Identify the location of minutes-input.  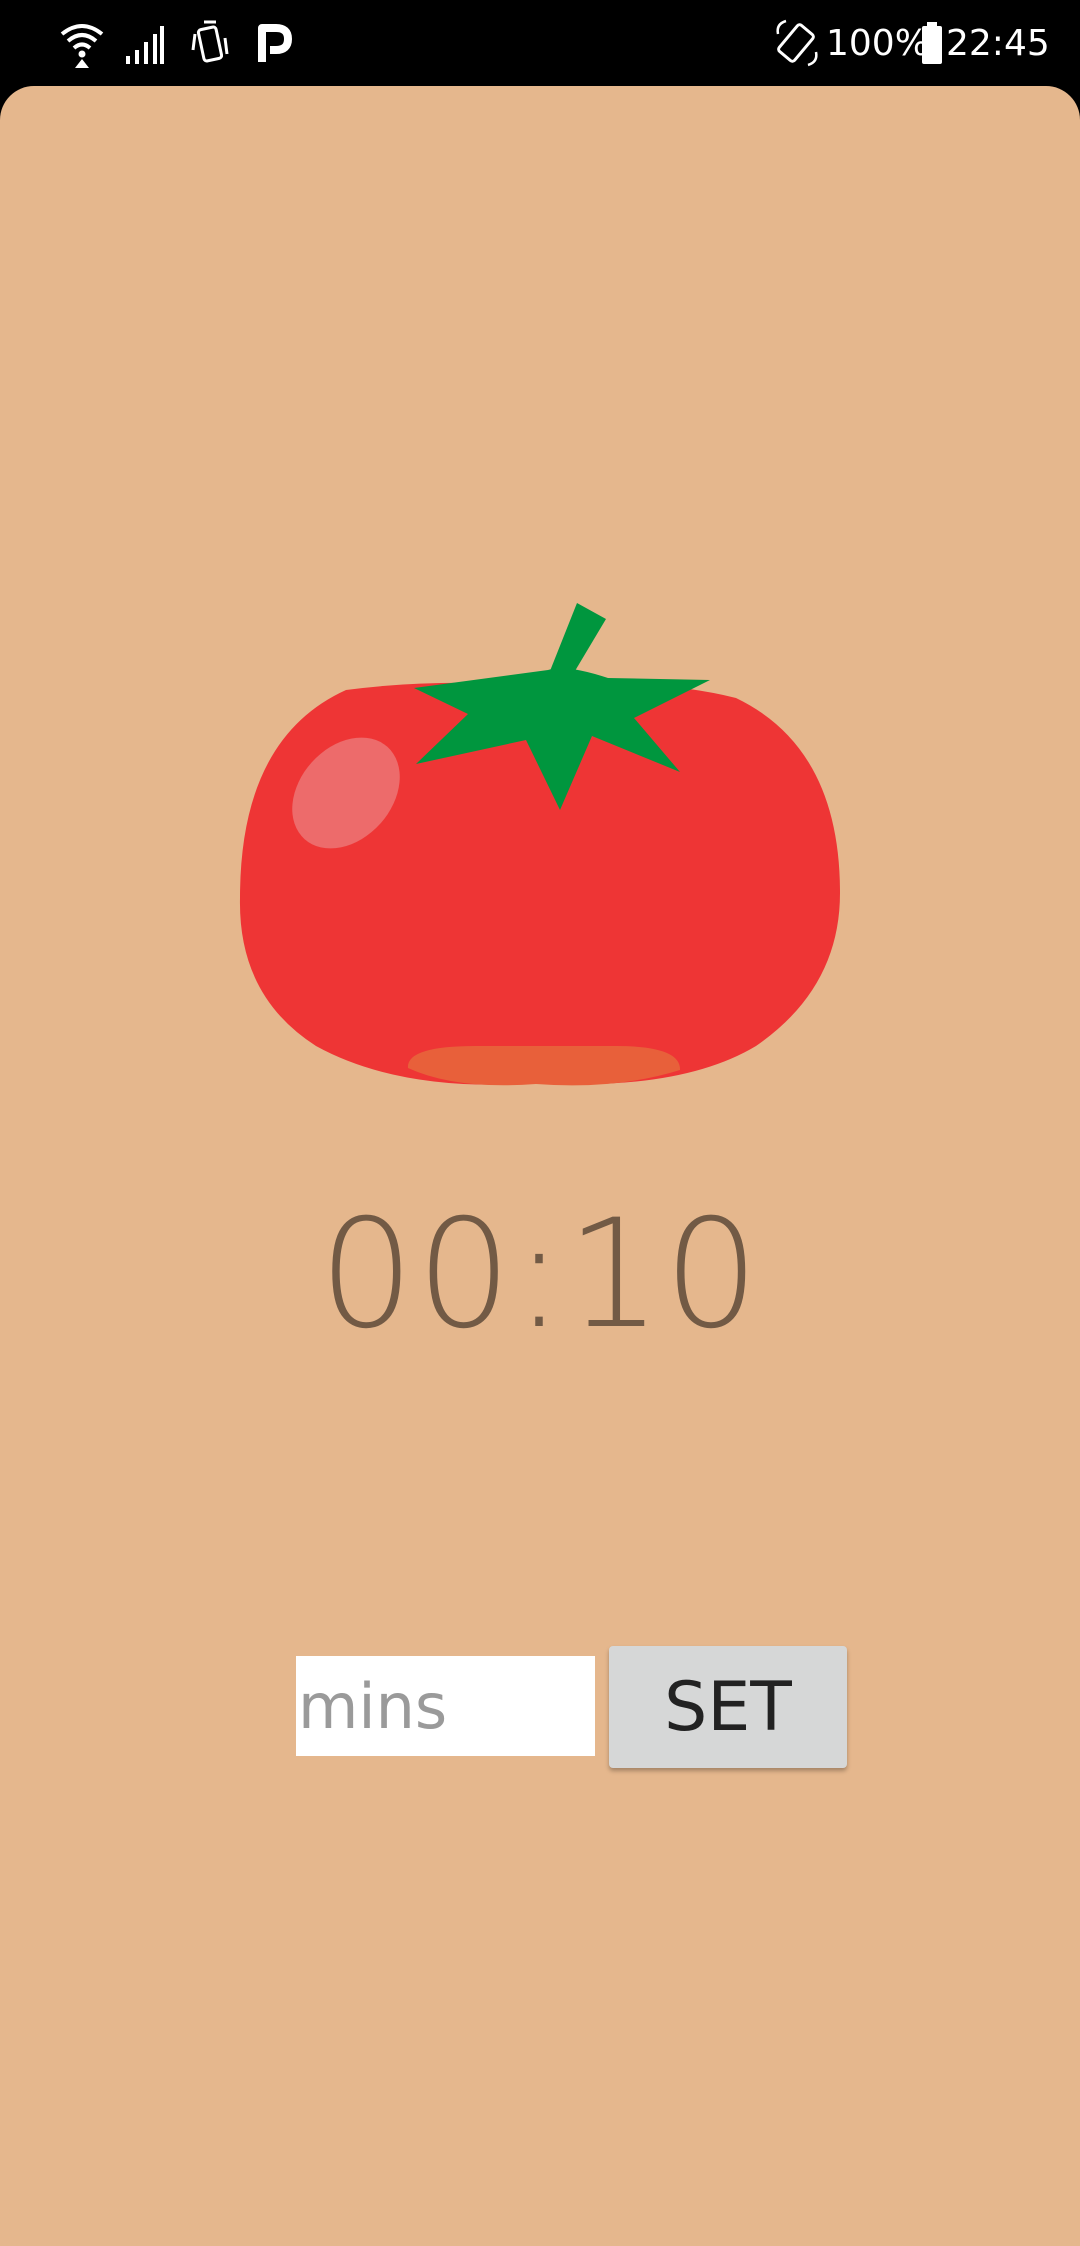
(445, 1706).